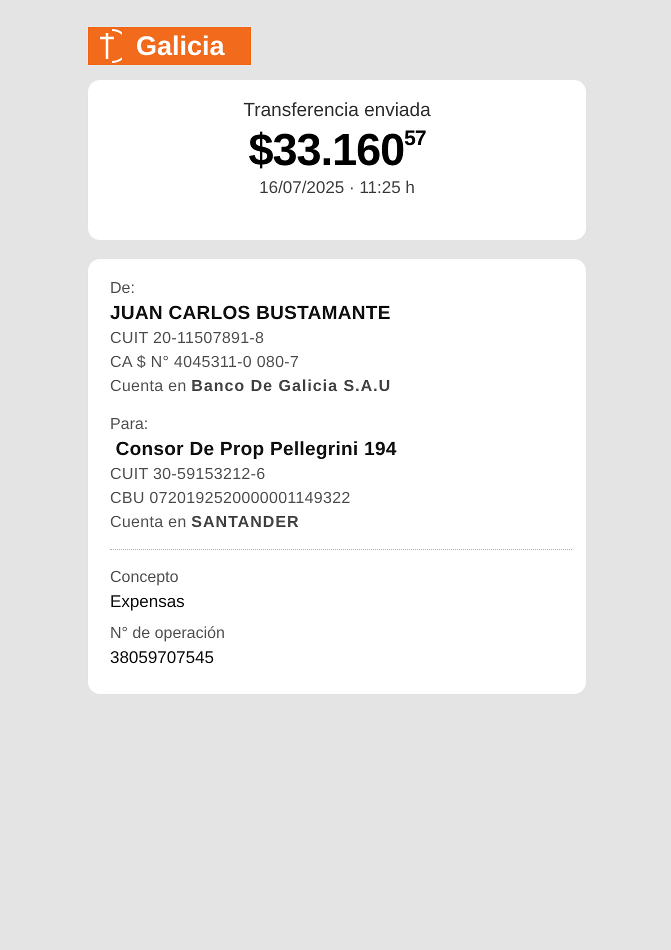 The width and height of the screenshot is (671, 950). I want to click on account-info: CUIT 30-59153212-6, so click(188, 475).